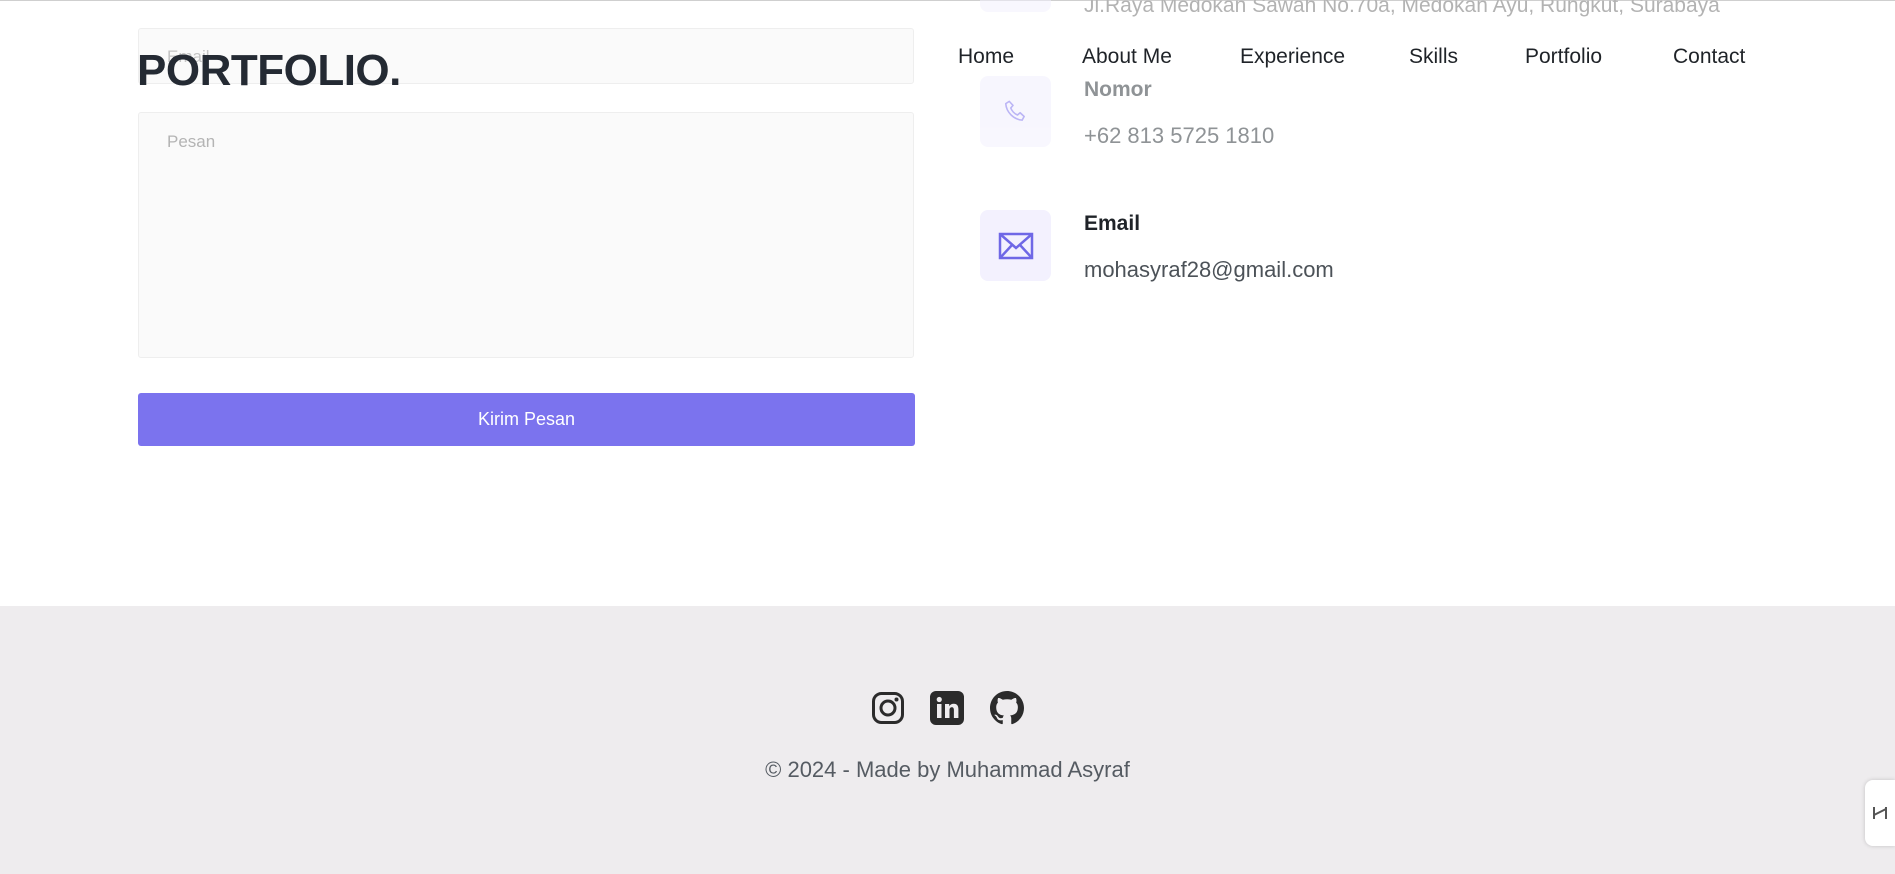  I want to click on nav-skills: Skills, so click(1433, 57).